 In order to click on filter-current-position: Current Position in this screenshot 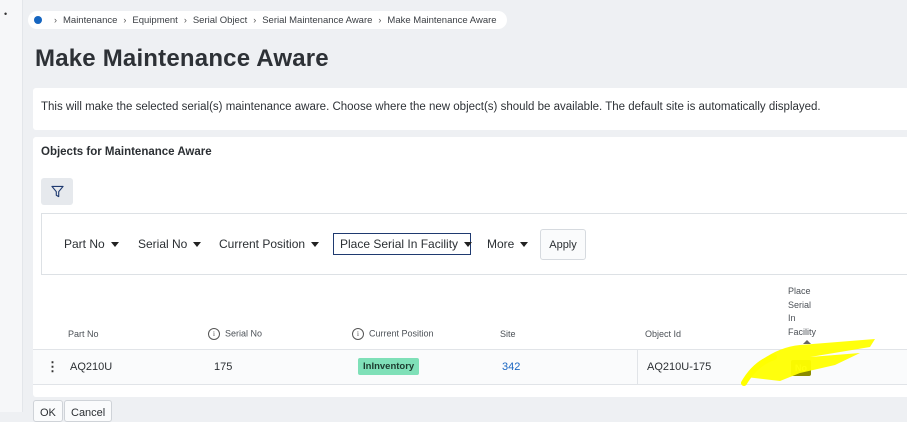, I will do `click(269, 244)`.